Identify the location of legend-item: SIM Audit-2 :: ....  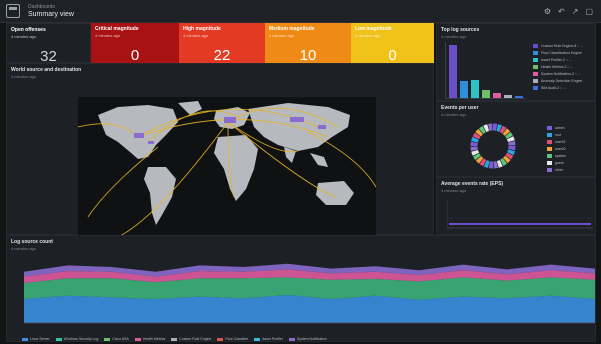
(564, 87).